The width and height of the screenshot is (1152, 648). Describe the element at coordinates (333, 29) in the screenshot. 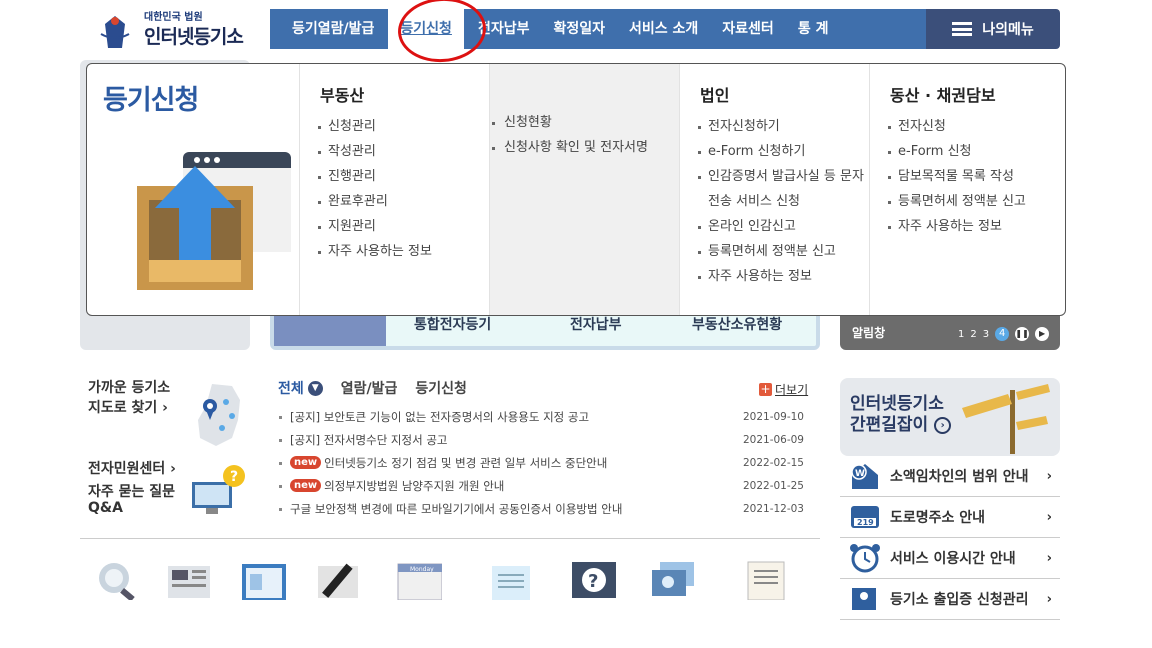

I see `nav-item-view-issue: 등기열람/발급` at that location.